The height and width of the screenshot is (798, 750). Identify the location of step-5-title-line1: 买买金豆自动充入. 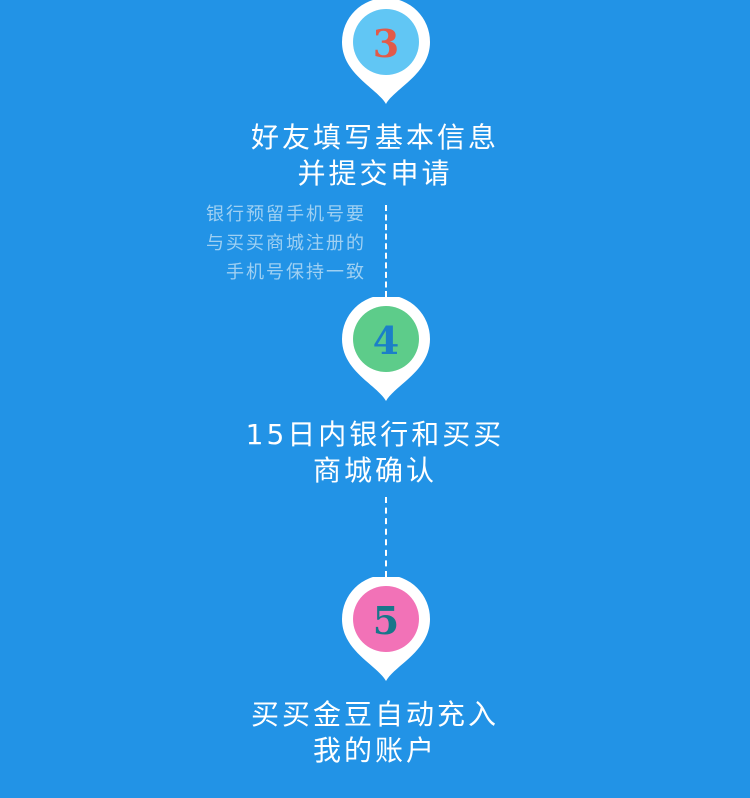
(374, 714).